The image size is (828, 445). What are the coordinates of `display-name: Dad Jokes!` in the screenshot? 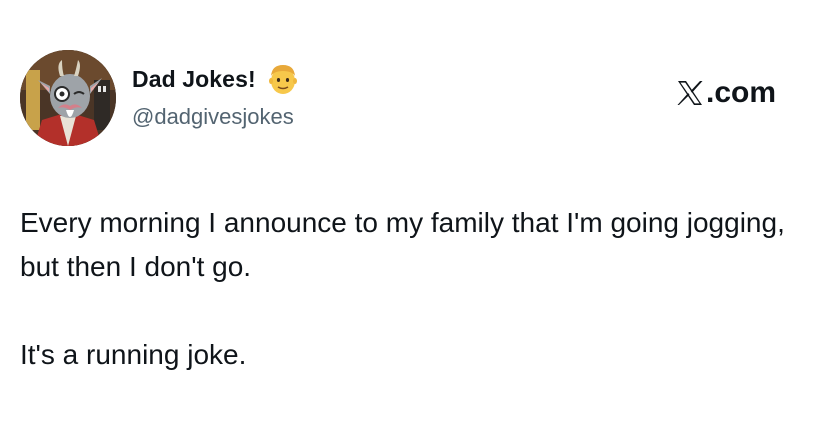 It's located at (194, 79).